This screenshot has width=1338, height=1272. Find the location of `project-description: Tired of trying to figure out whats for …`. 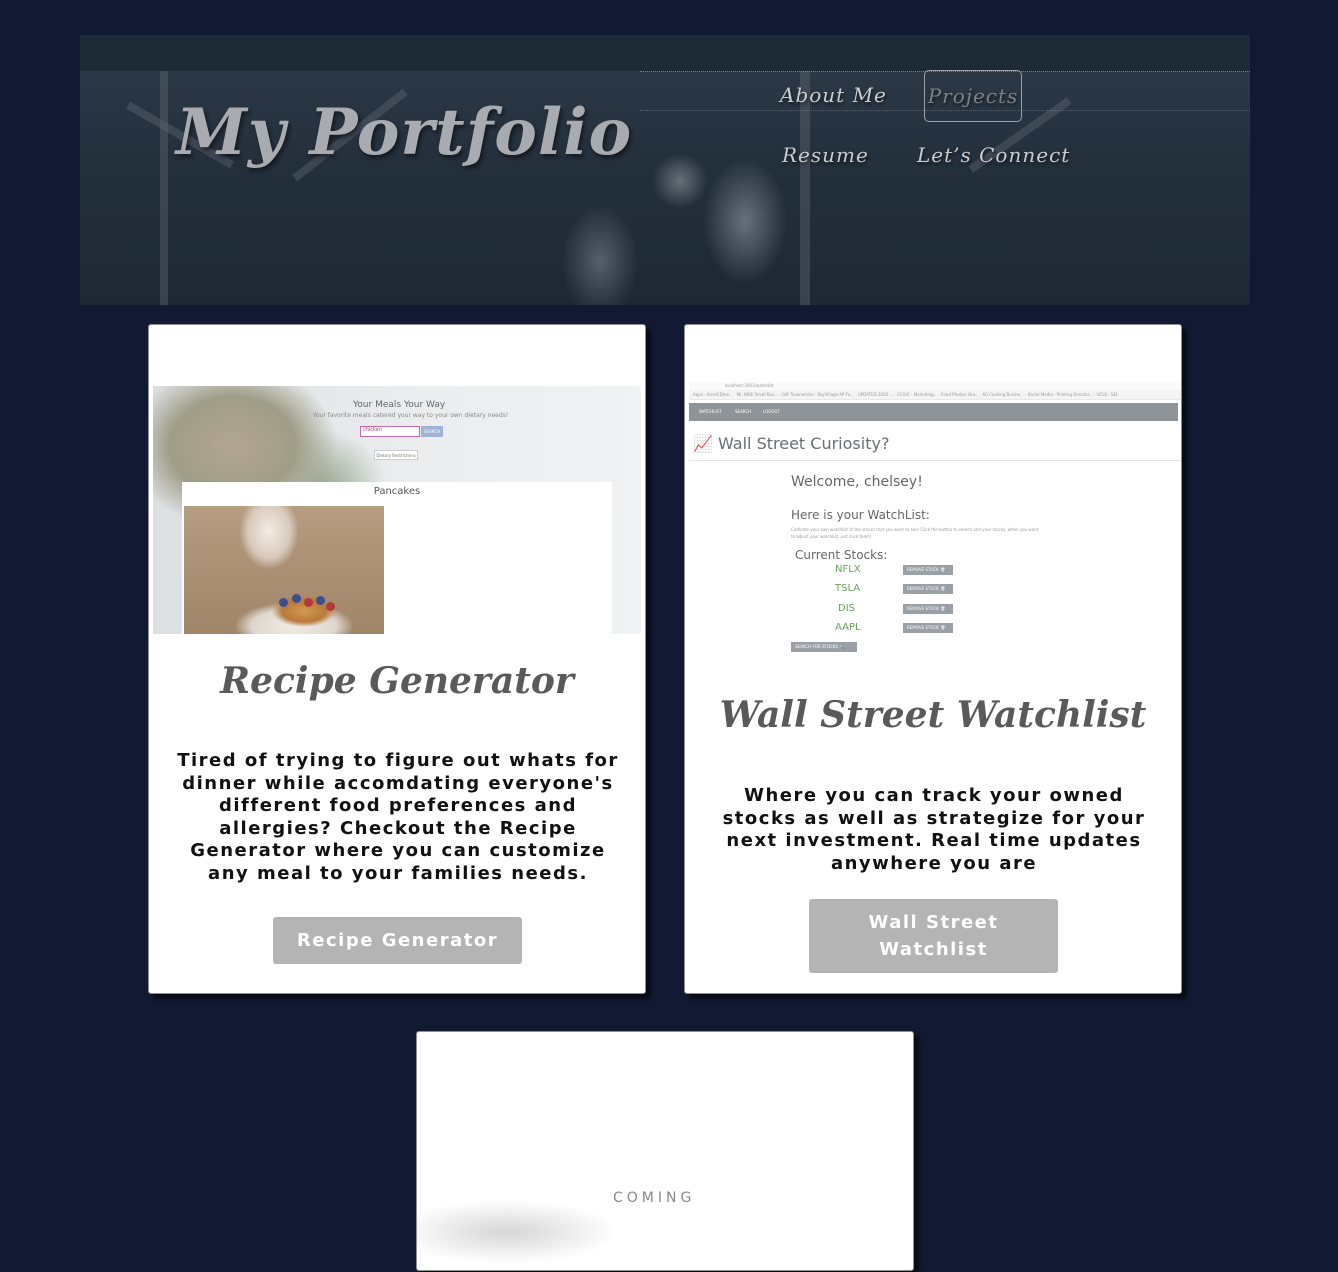

project-description: Tired of trying to figure out whats for … is located at coordinates (398, 817).